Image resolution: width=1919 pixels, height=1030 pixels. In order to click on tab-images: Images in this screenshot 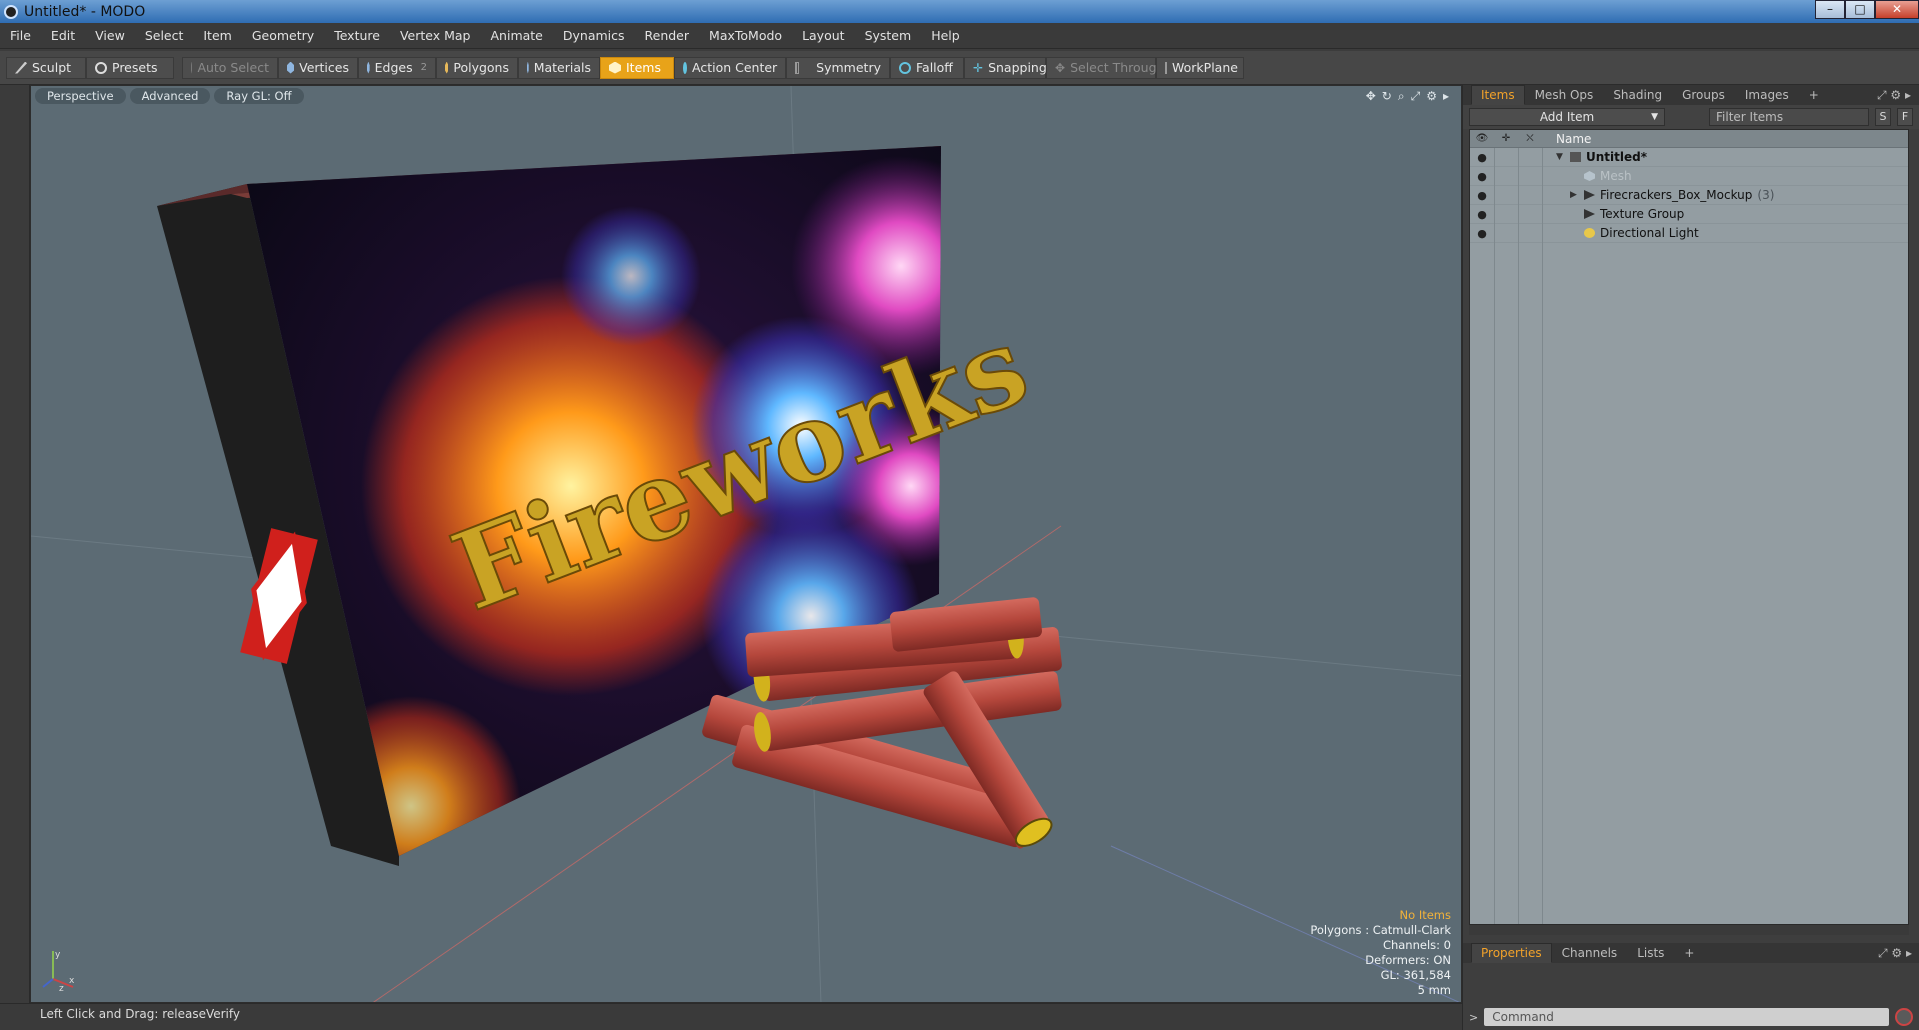, I will do `click(1767, 95)`.